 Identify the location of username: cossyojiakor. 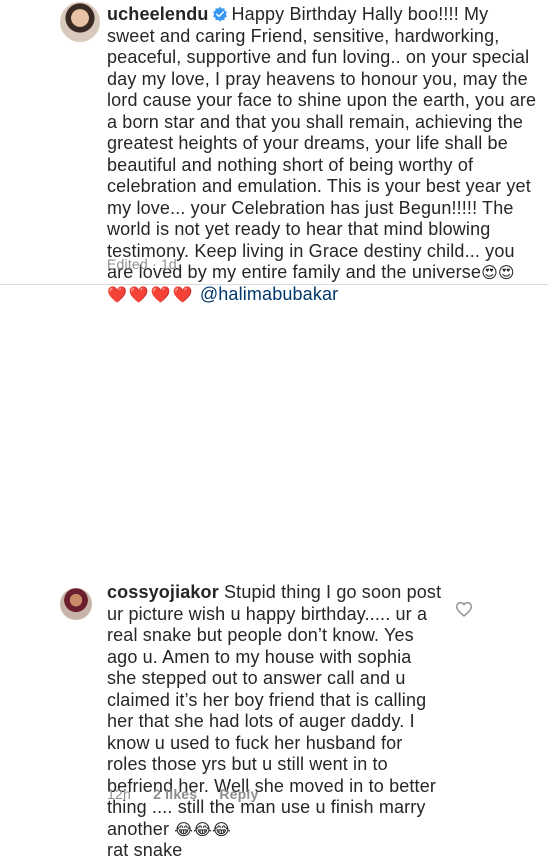
(163, 592).